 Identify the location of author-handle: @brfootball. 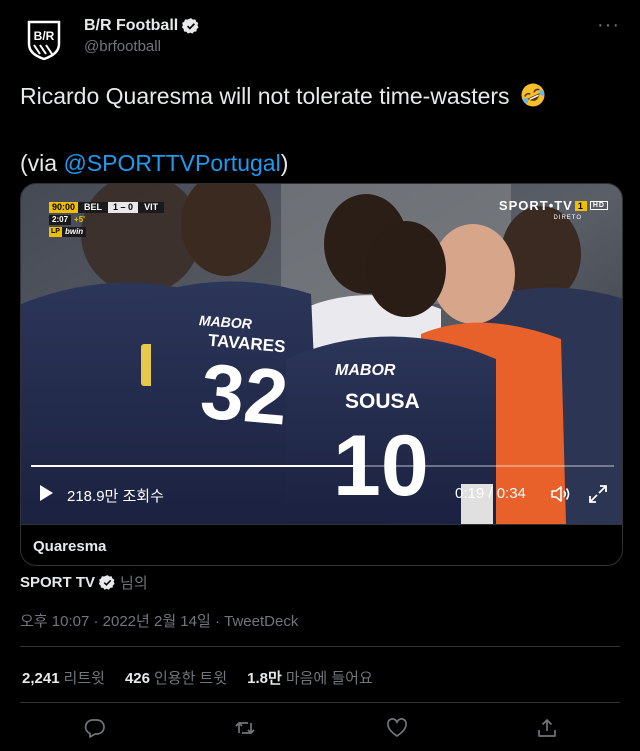
(142, 46).